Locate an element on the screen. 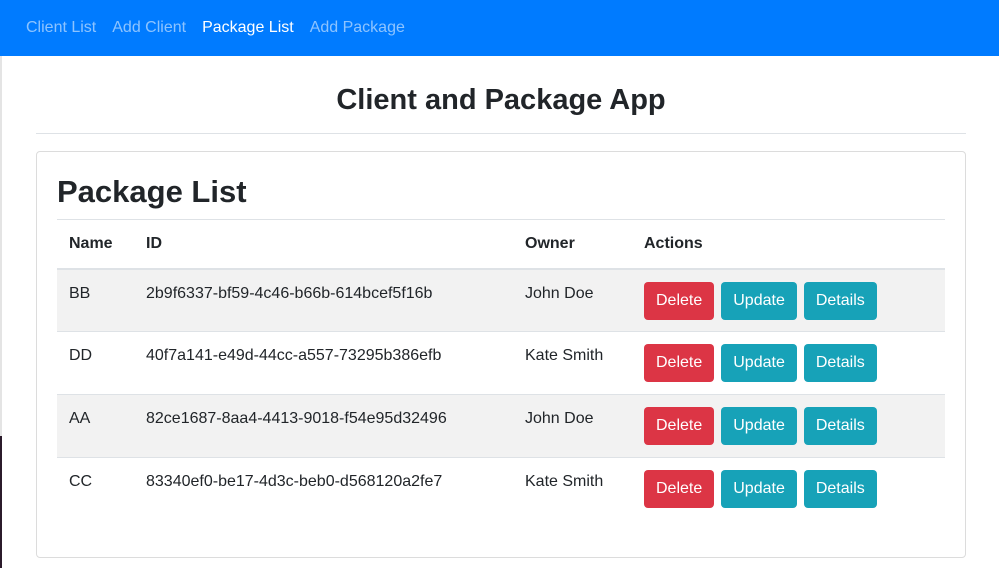  table-header-row: Name ID Owner Actions is located at coordinates (501, 244).